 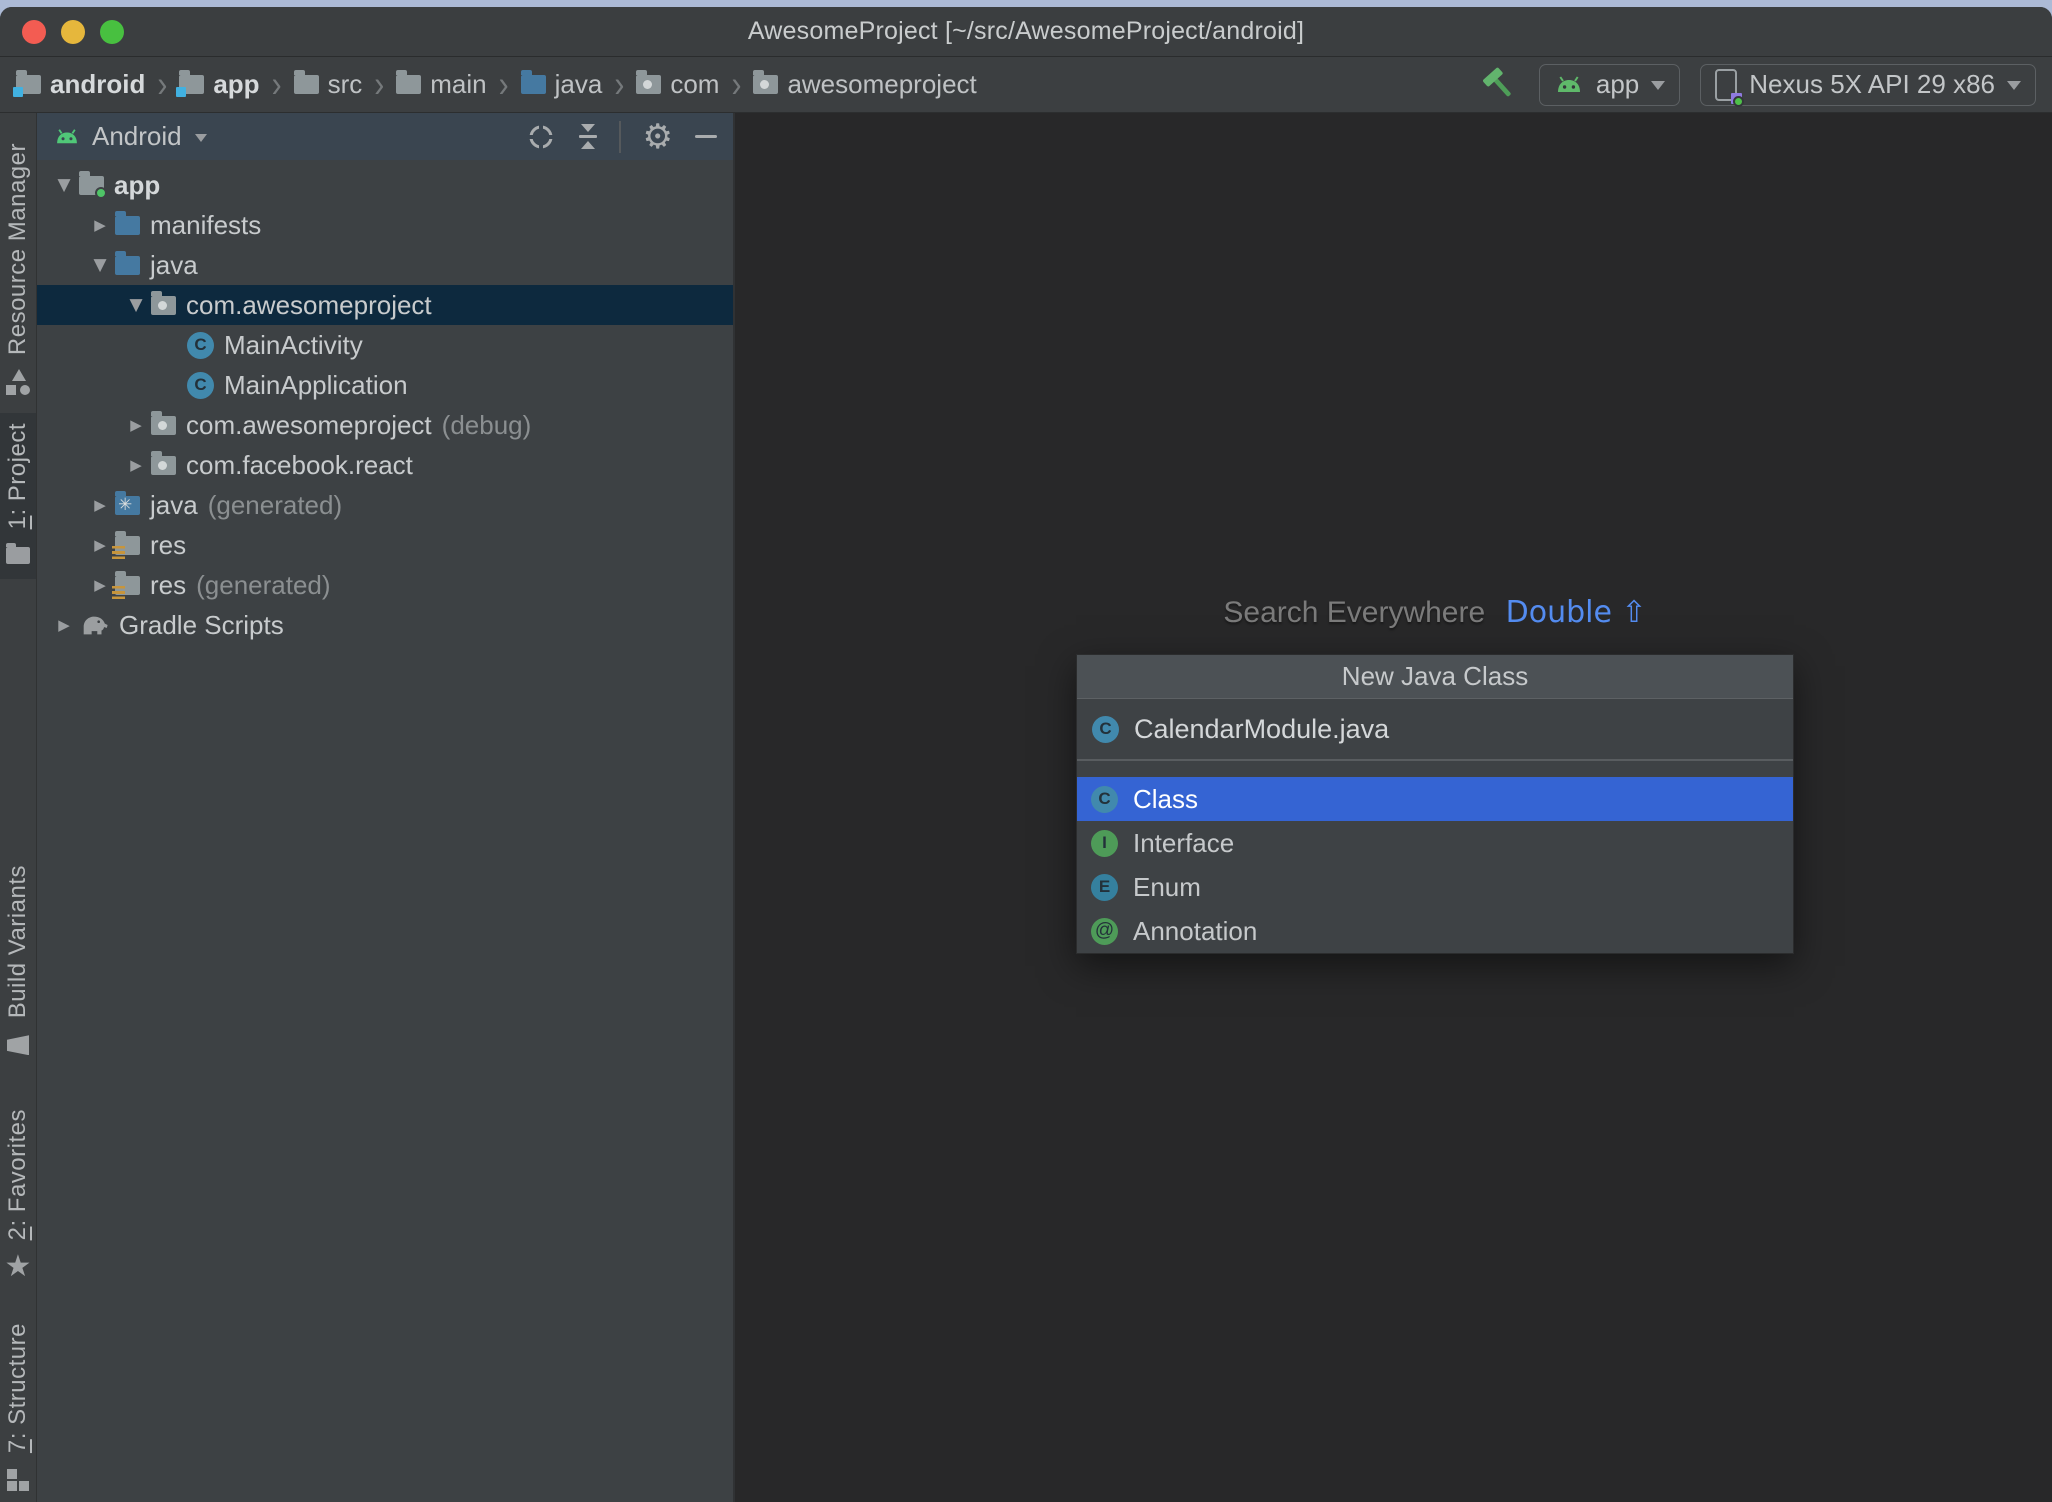 What do you see at coordinates (1104, 887) in the screenshot?
I see `enum-icon` at bounding box center [1104, 887].